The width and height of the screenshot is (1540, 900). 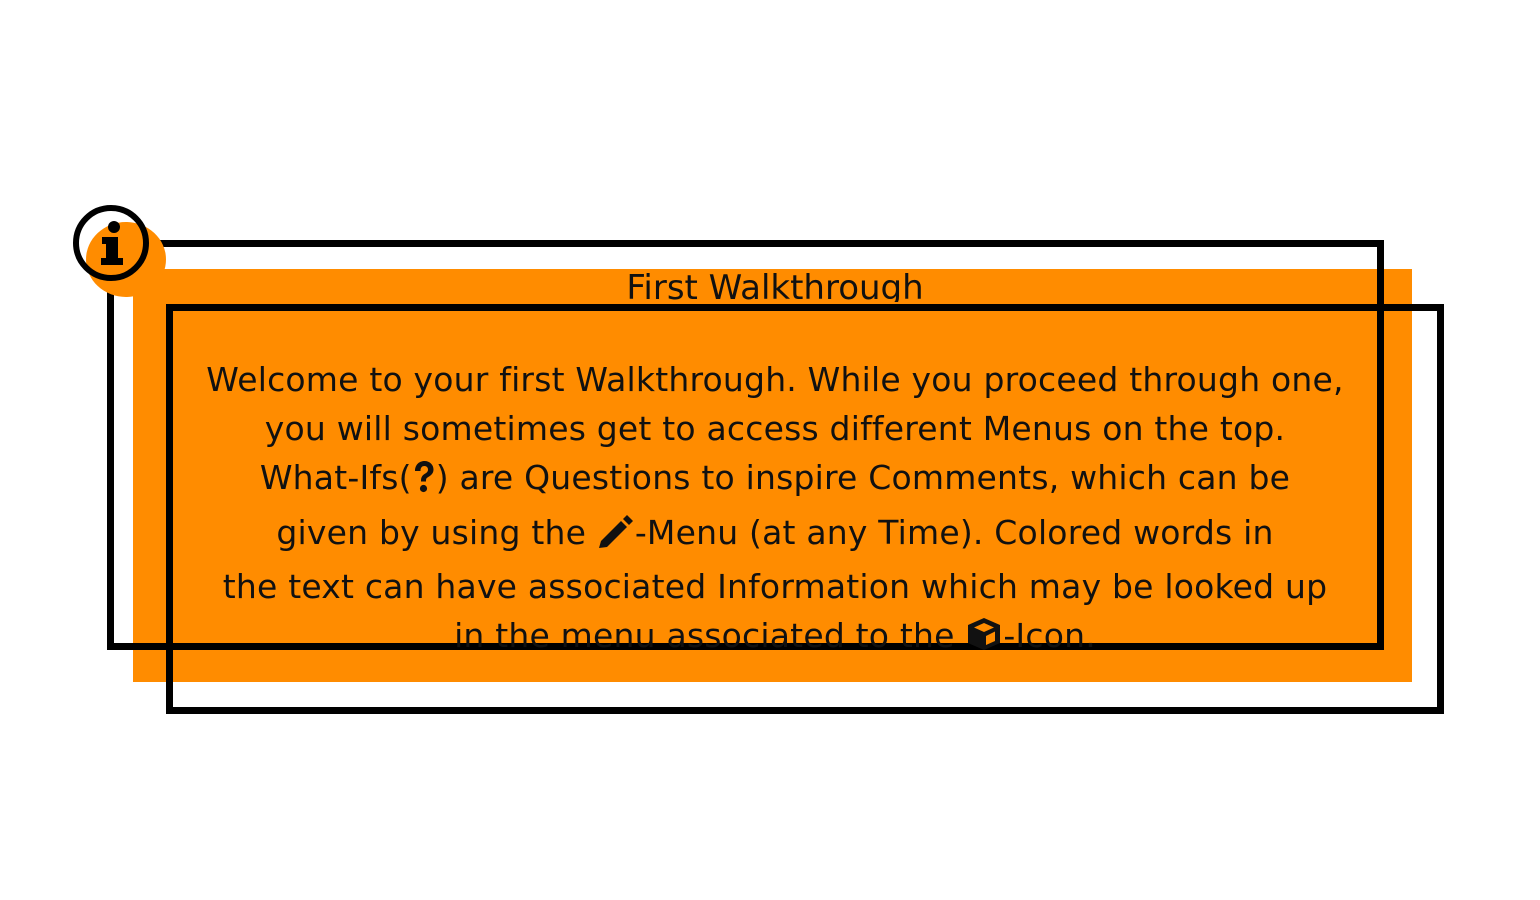 I want to click on body-line: in the menu associated to the -Icon., so click(x=775, y=638).